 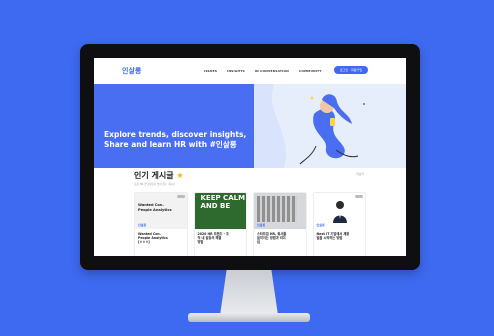 What do you see at coordinates (249, 317) in the screenshot?
I see `monitor-base` at bounding box center [249, 317].